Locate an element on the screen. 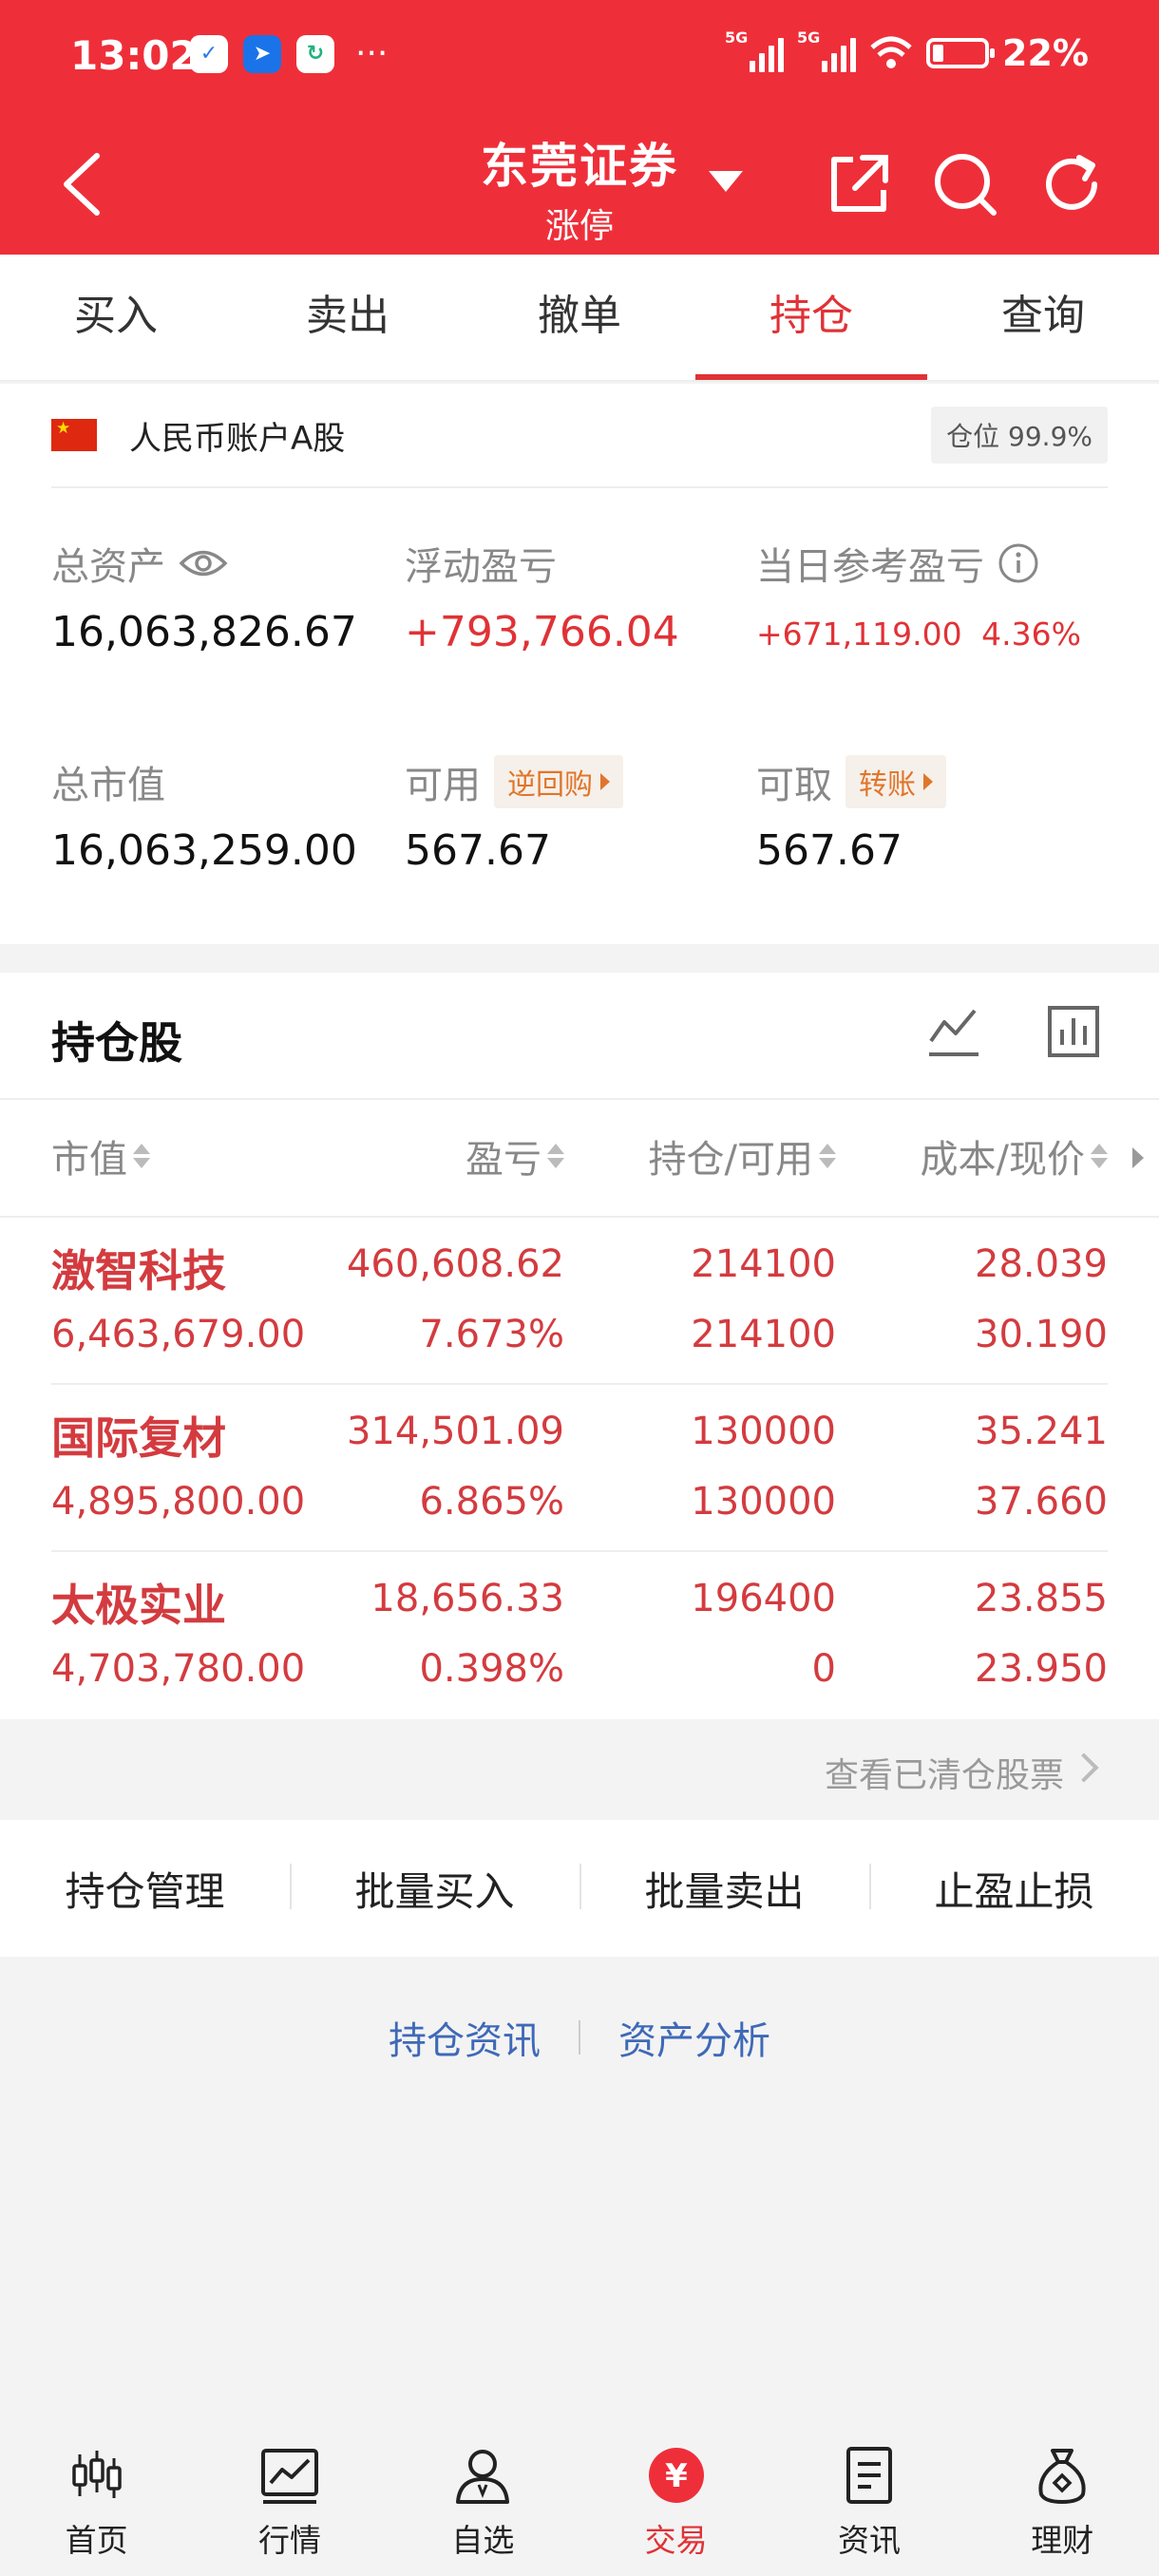 The height and width of the screenshot is (2576, 1159). cleared-stocks-link: 查看已清仓股票 is located at coordinates (579, 1769).